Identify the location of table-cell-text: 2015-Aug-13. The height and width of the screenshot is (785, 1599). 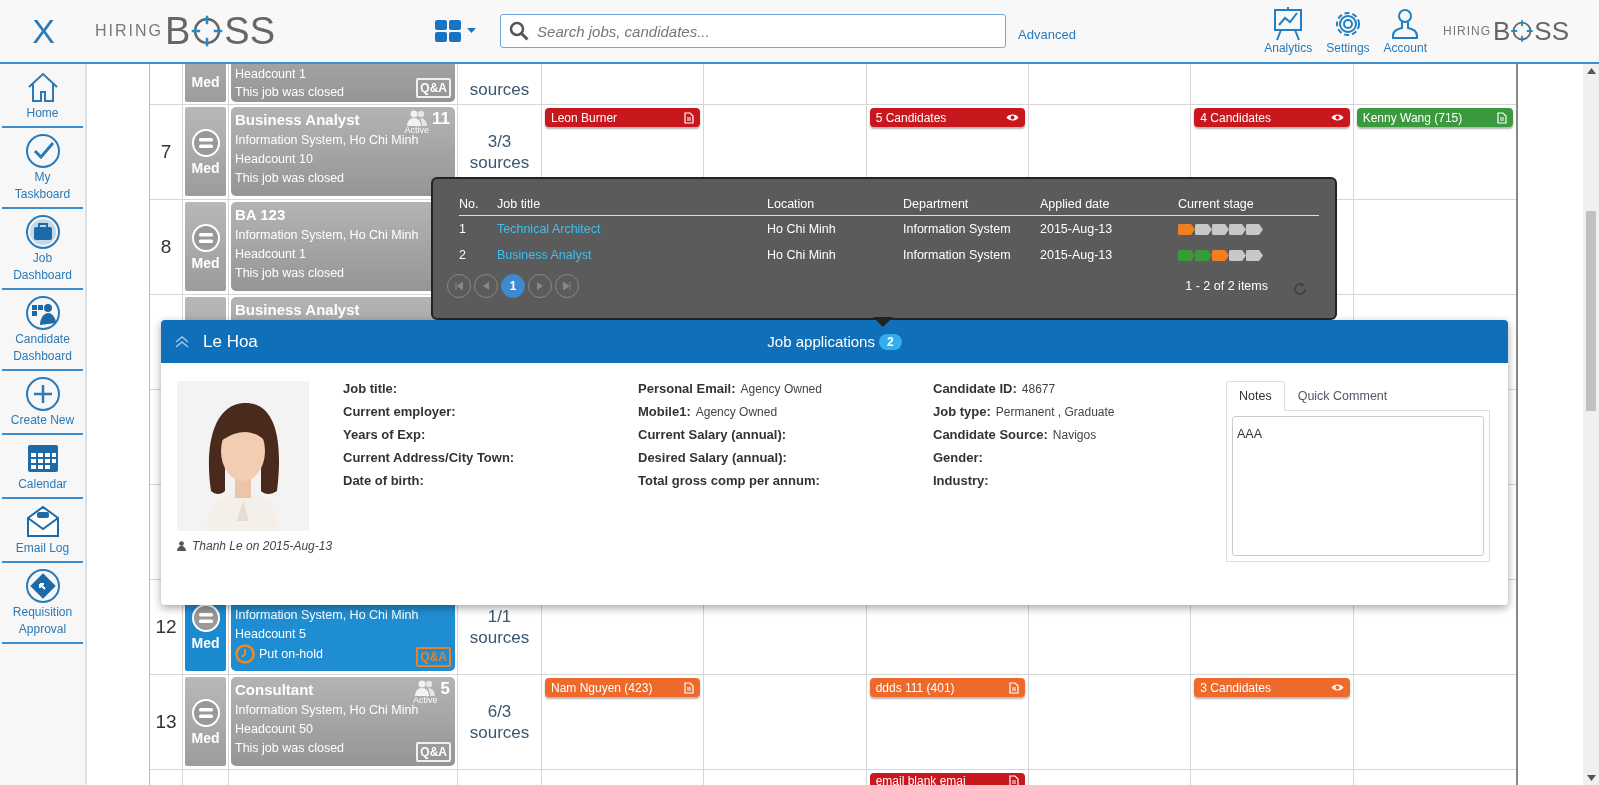
(1077, 255).